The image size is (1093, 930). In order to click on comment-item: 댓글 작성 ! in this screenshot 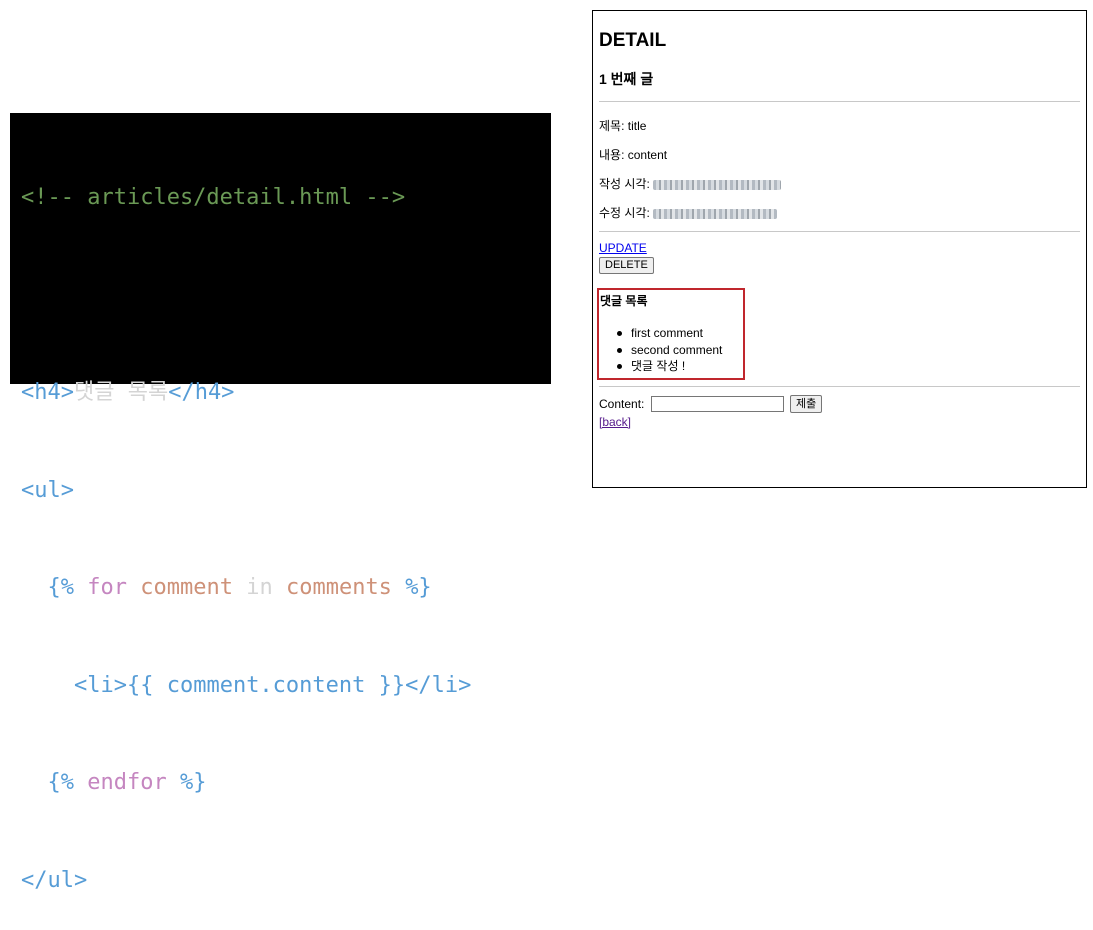, I will do `click(666, 366)`.